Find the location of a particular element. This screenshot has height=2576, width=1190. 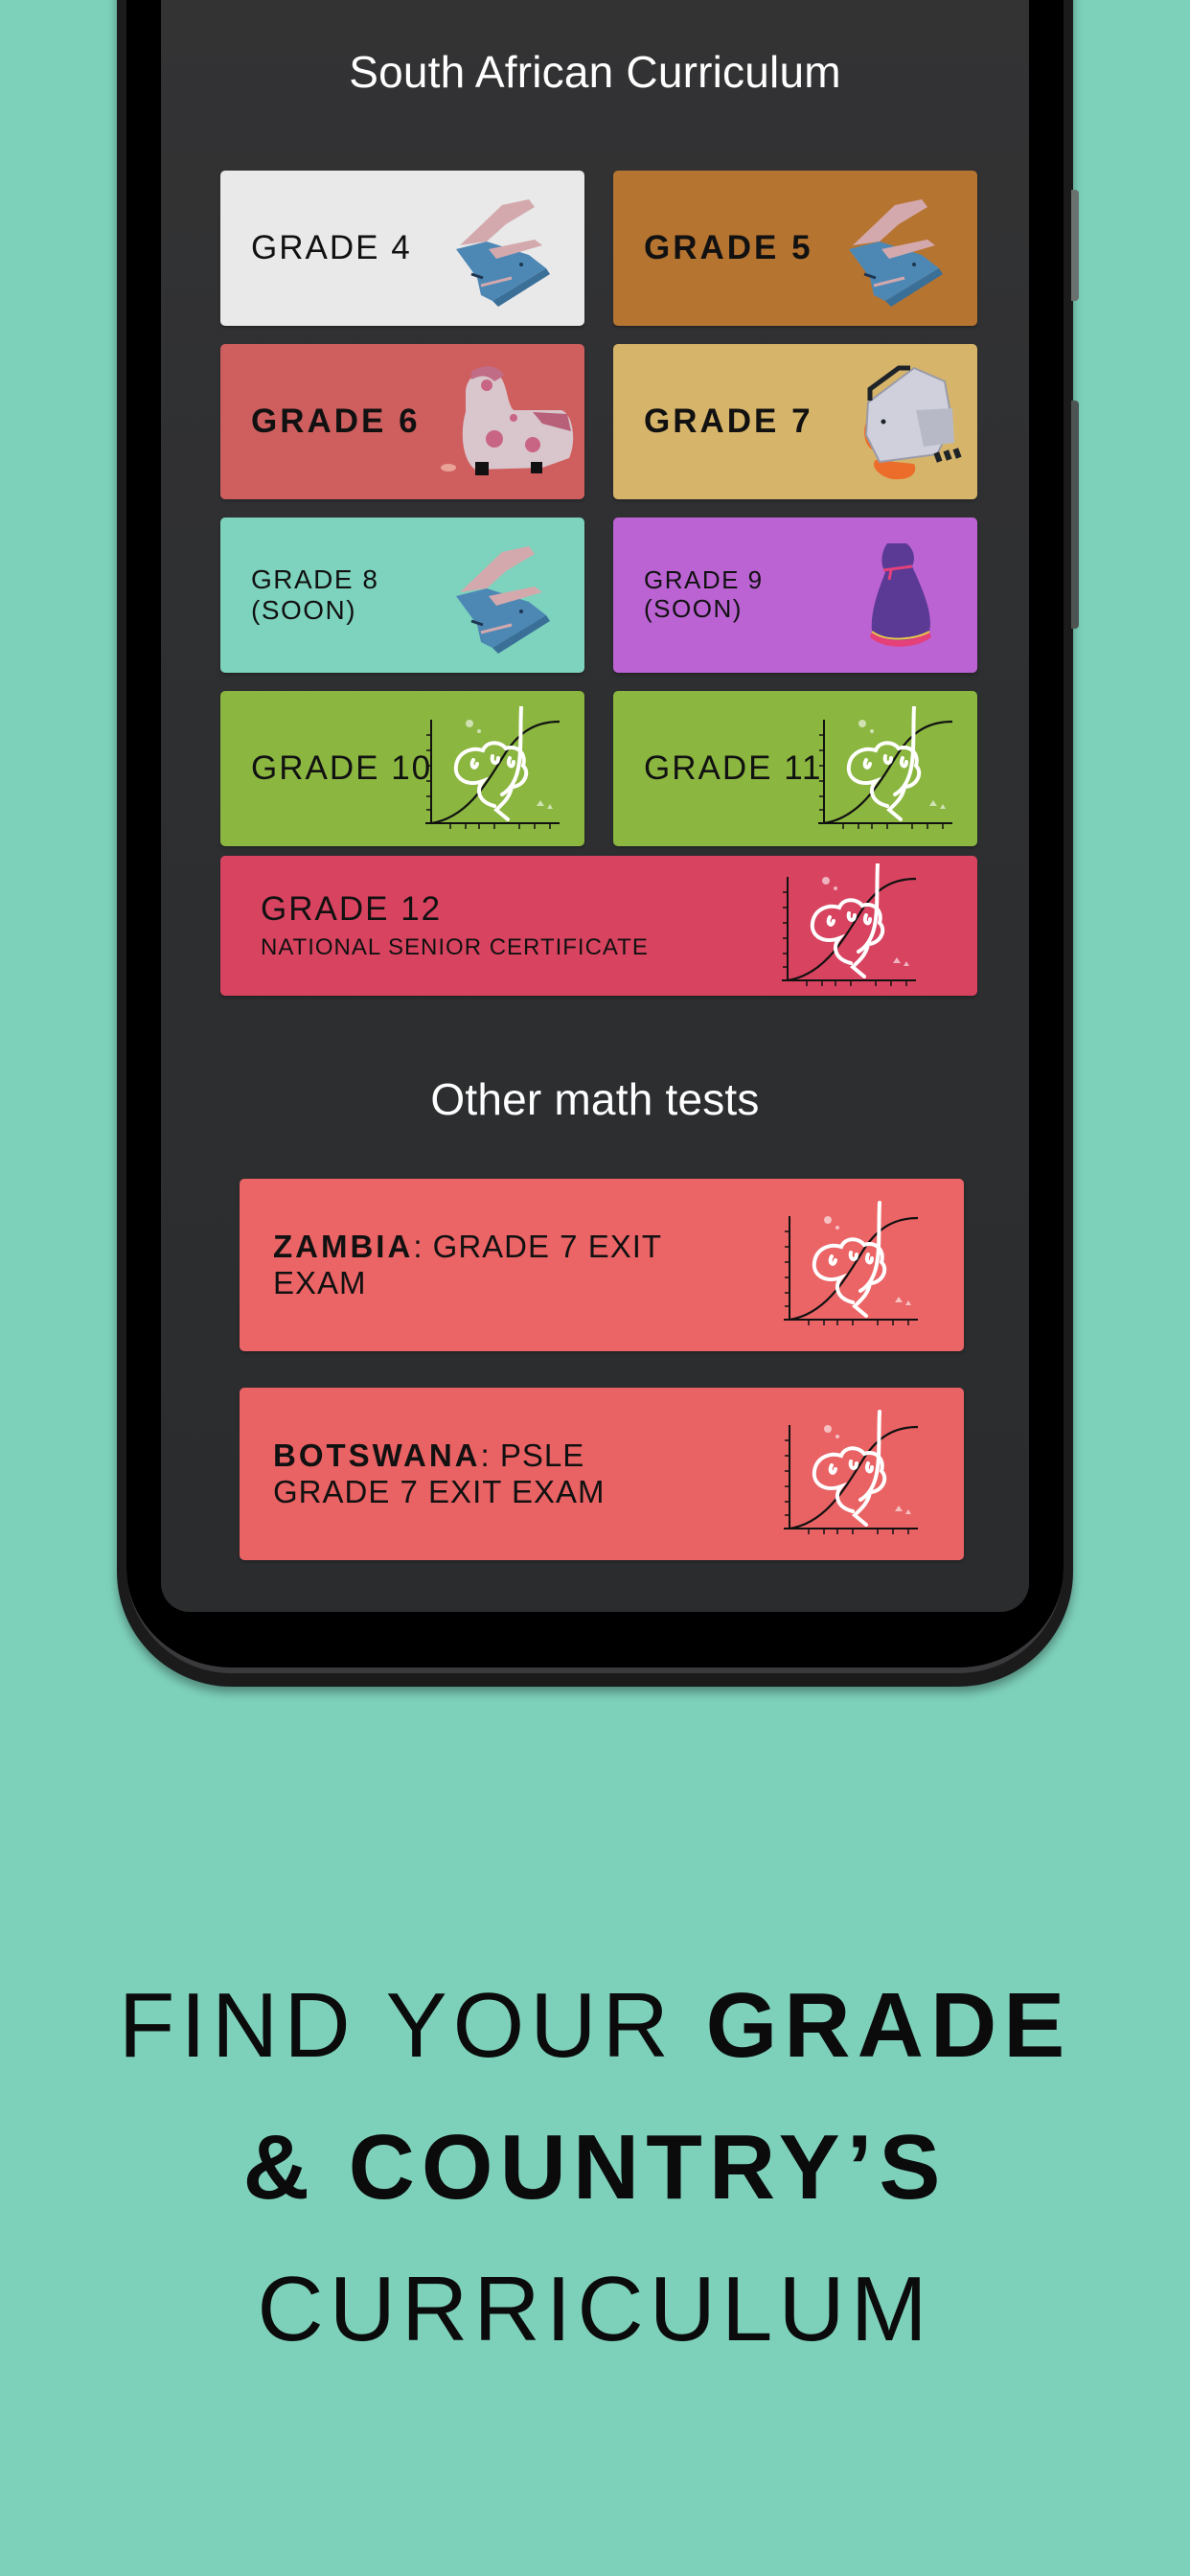

country-name: ZAMBIA is located at coordinates (343, 1247).